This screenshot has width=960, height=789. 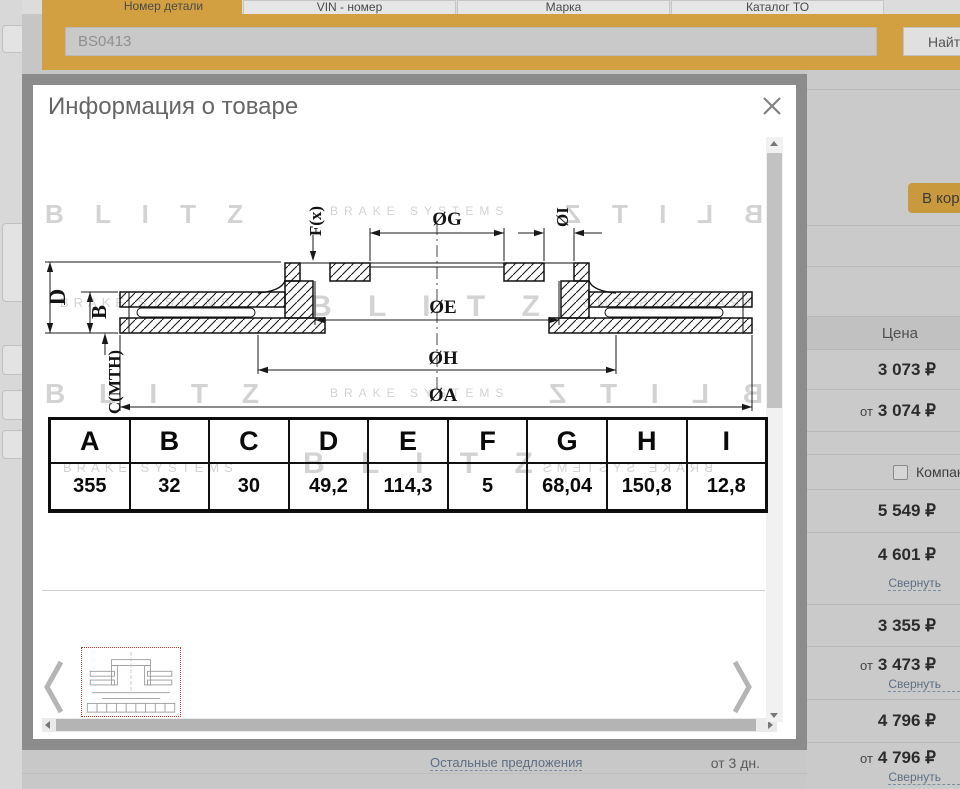 I want to click on spec-header: G, so click(x=568, y=442).